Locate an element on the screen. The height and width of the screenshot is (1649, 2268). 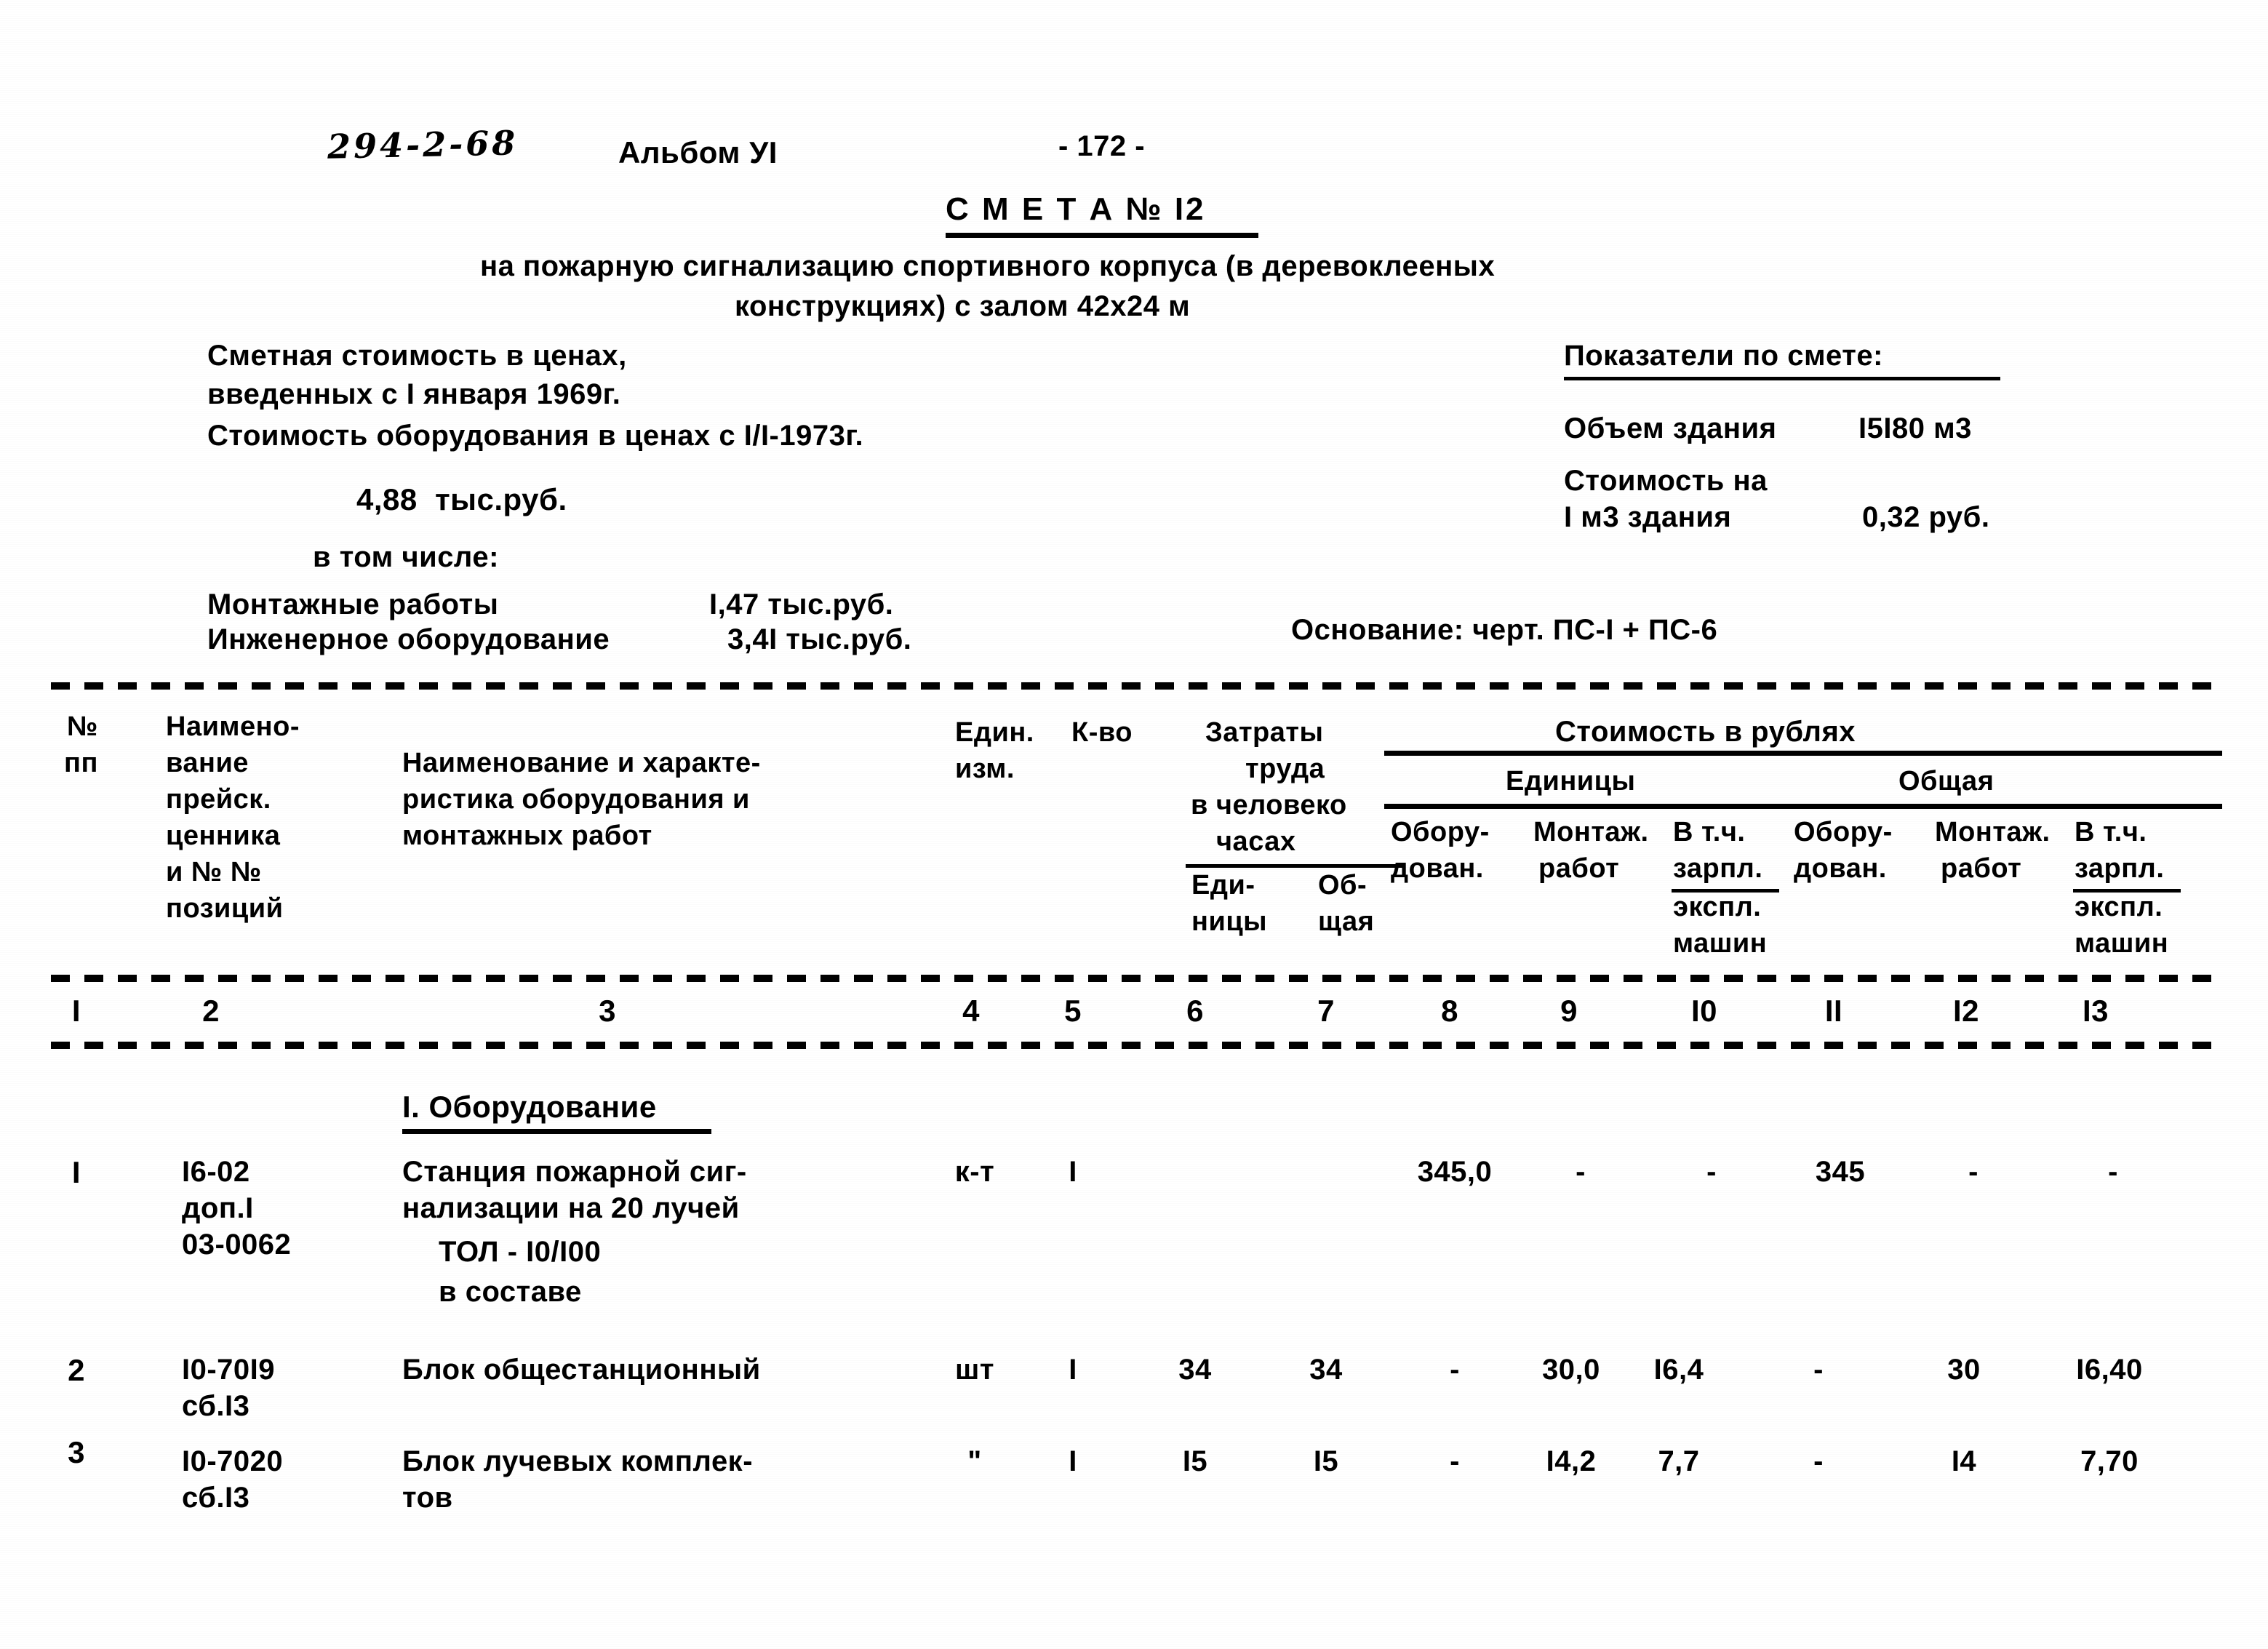
th-c11-line-1: Обору- is located at coordinates (1844, 832).